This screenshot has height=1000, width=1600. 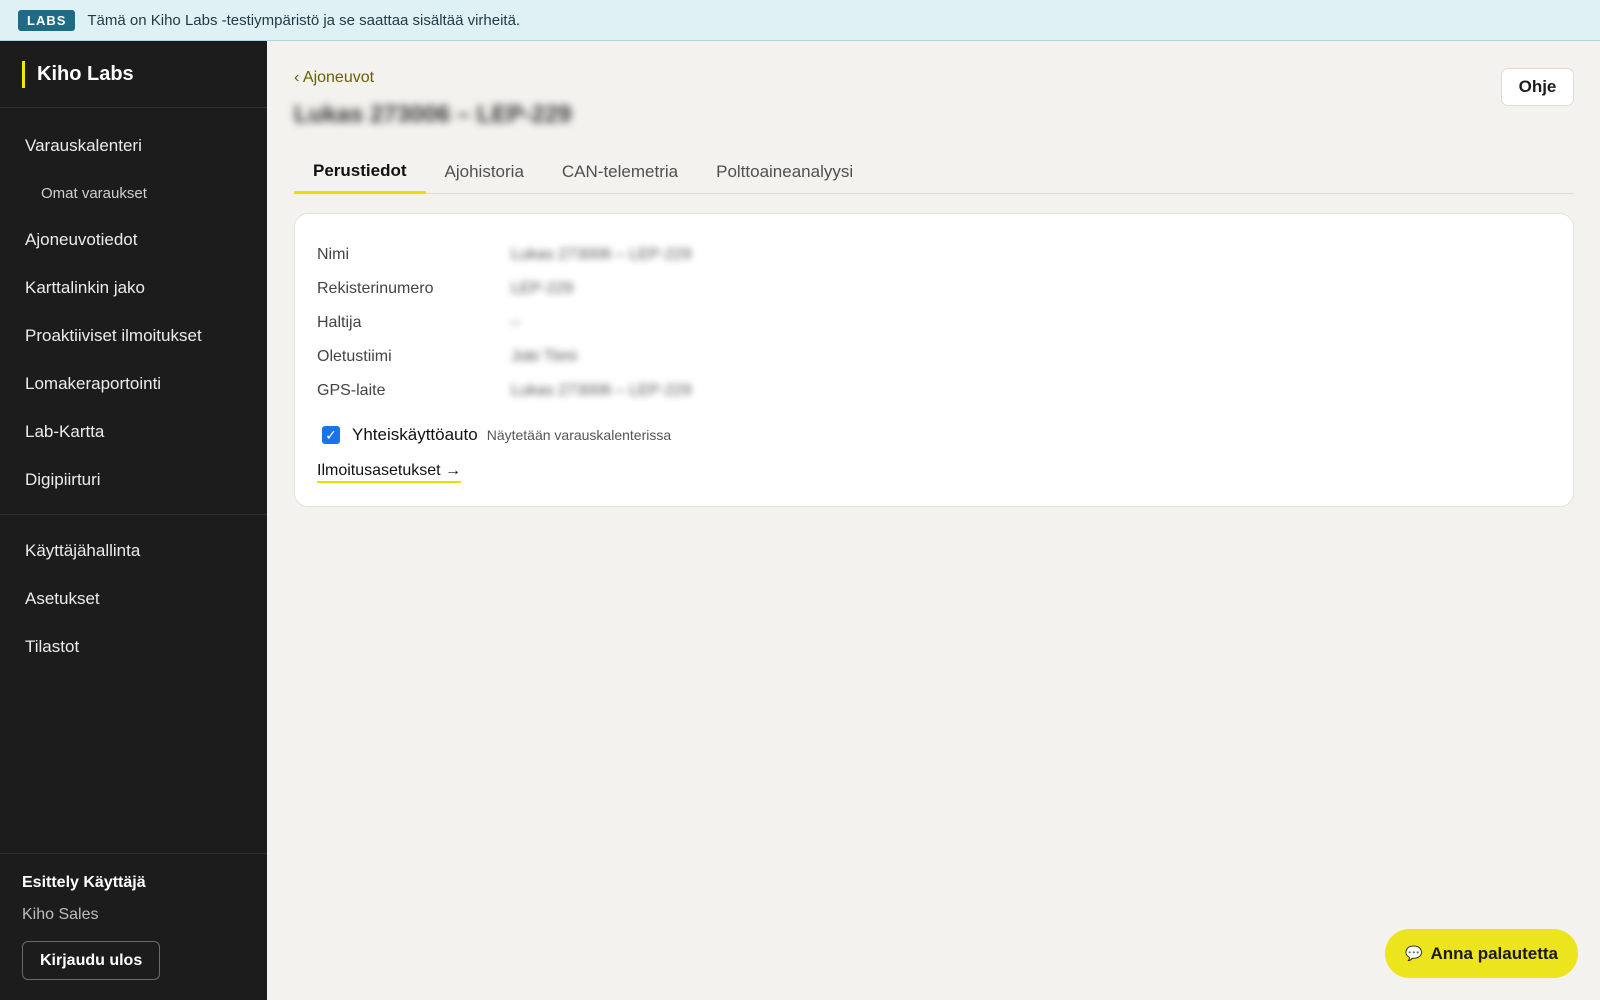 I want to click on tab-perustiedot: Perustiedot, so click(x=360, y=172).